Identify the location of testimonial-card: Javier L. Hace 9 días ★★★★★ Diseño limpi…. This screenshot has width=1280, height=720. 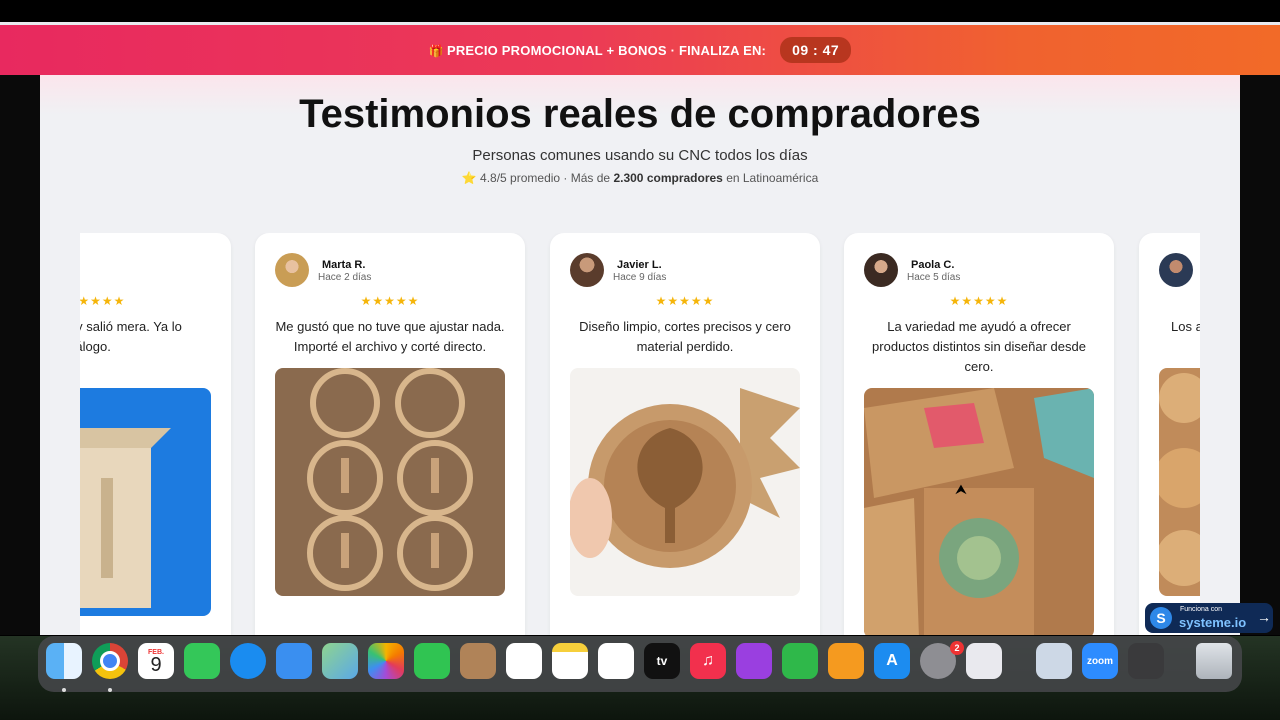
(685, 434).